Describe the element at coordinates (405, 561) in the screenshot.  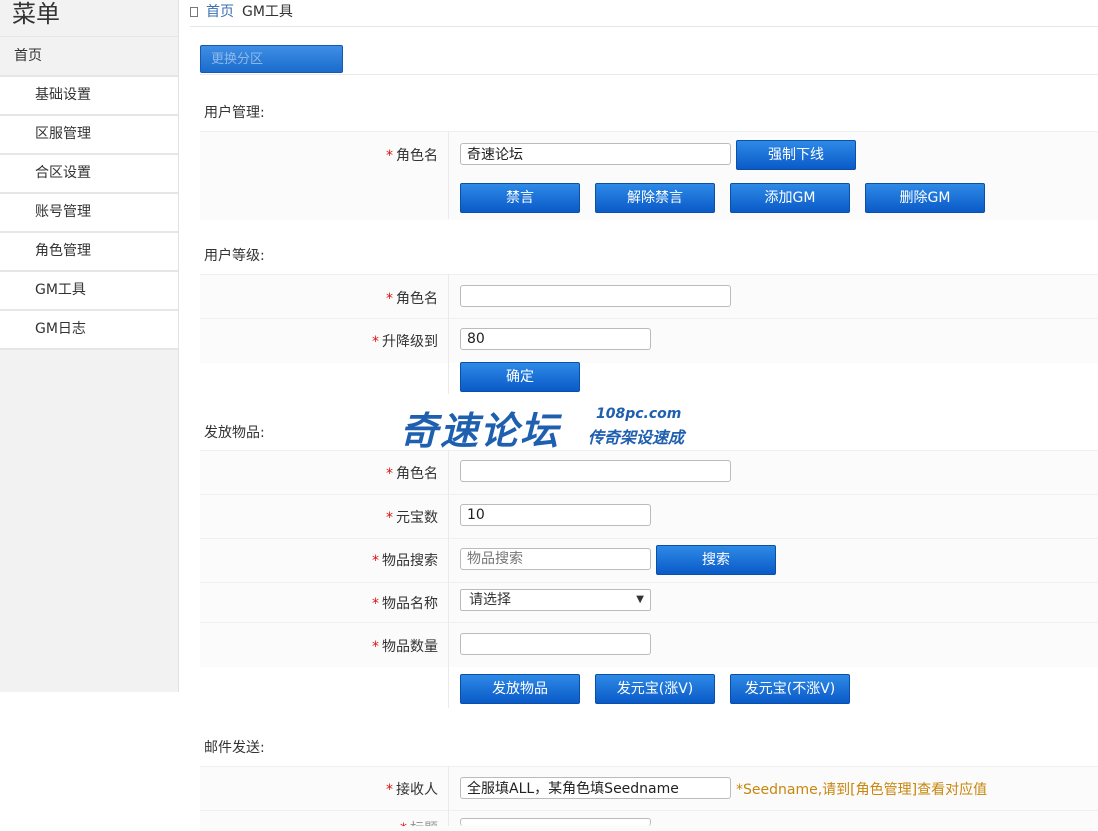
I see `item-search-label: * 物品搜索` at that location.